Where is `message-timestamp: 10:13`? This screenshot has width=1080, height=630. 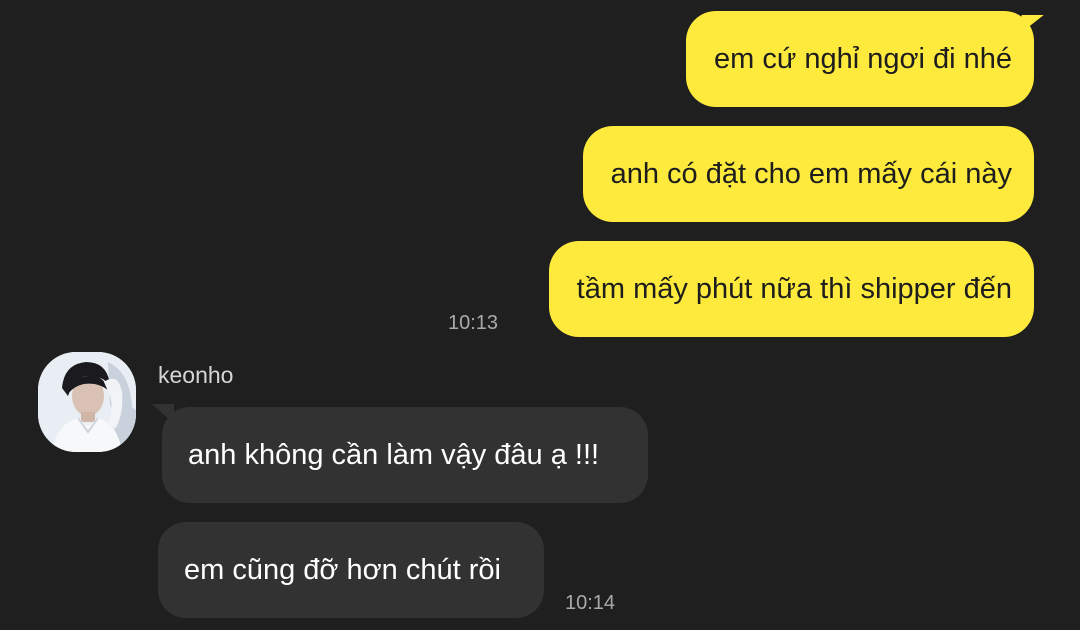 message-timestamp: 10:13 is located at coordinates (473, 323).